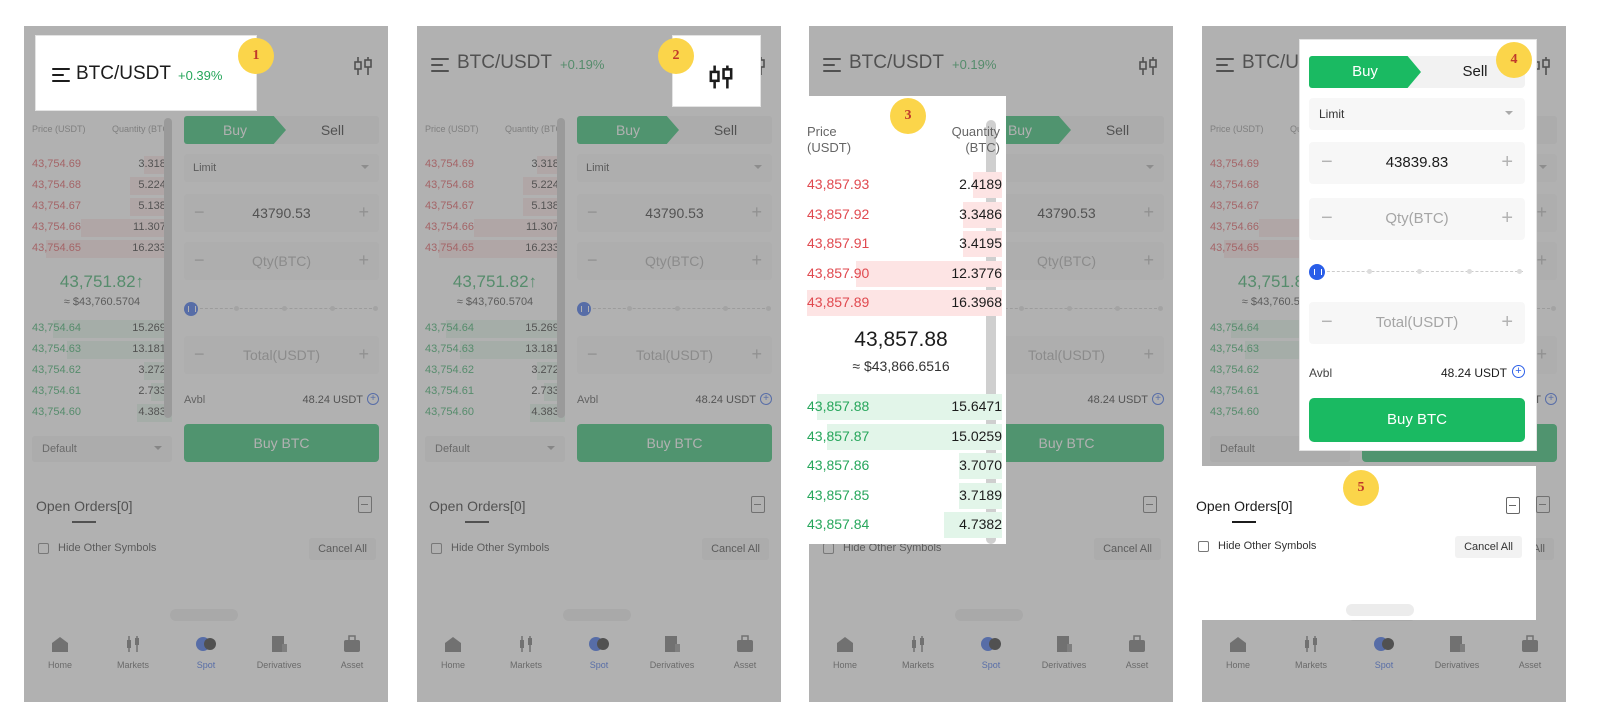  I want to click on ask-row: 43,857.91 3.4195, so click(904, 243).